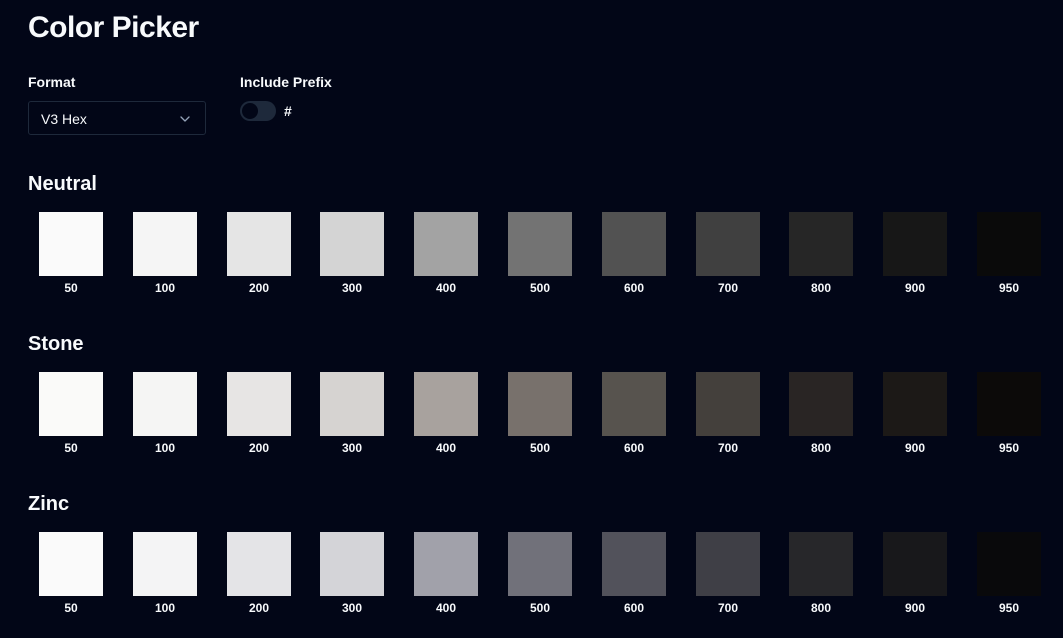 This screenshot has height=638, width=1063. Describe the element at coordinates (915, 608) in the screenshot. I see `swatch-shade-label: 900` at that location.